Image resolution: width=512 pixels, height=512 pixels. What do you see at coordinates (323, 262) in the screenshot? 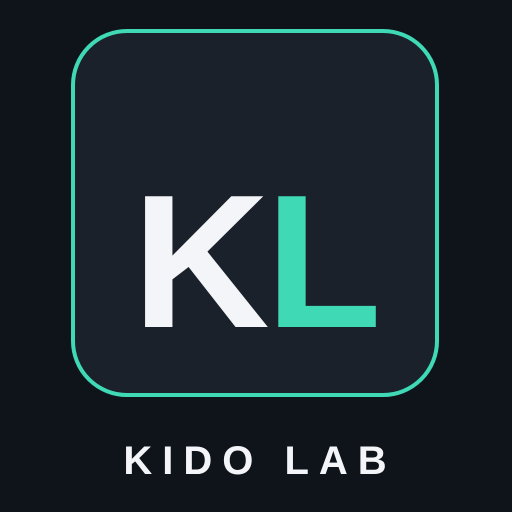
I see `monogram-letter-l: L` at bounding box center [323, 262].